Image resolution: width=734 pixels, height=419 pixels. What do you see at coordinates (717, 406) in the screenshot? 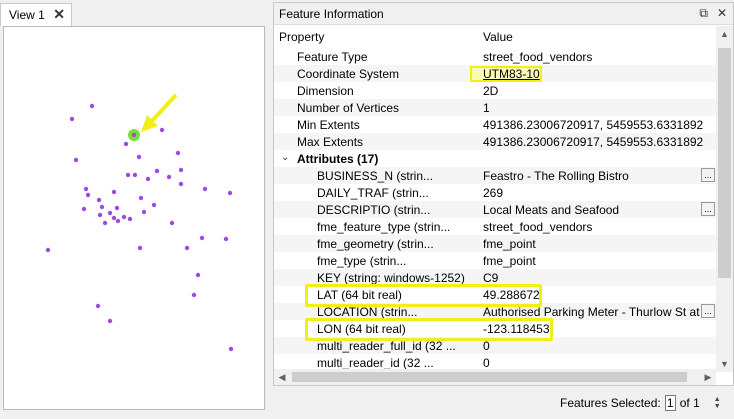
I see `spinner-down-icon: ▼` at bounding box center [717, 406].